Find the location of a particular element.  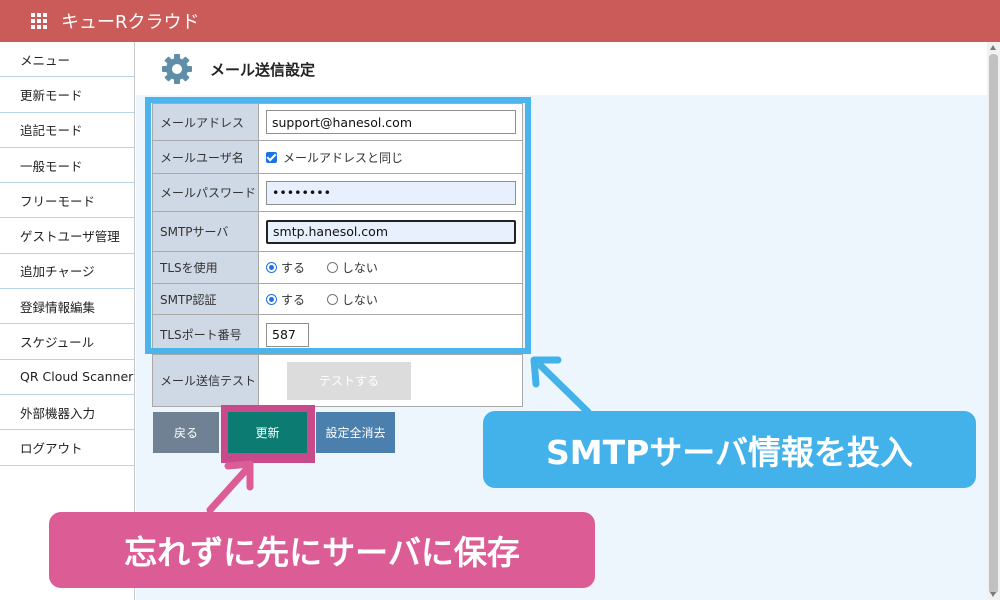

annotation-arrows is located at coordinates (399, 435).